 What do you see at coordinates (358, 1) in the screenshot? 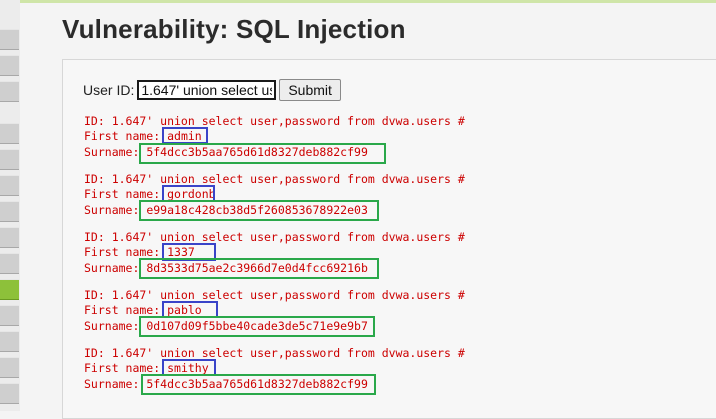
I see `top-accent-line` at bounding box center [358, 1].